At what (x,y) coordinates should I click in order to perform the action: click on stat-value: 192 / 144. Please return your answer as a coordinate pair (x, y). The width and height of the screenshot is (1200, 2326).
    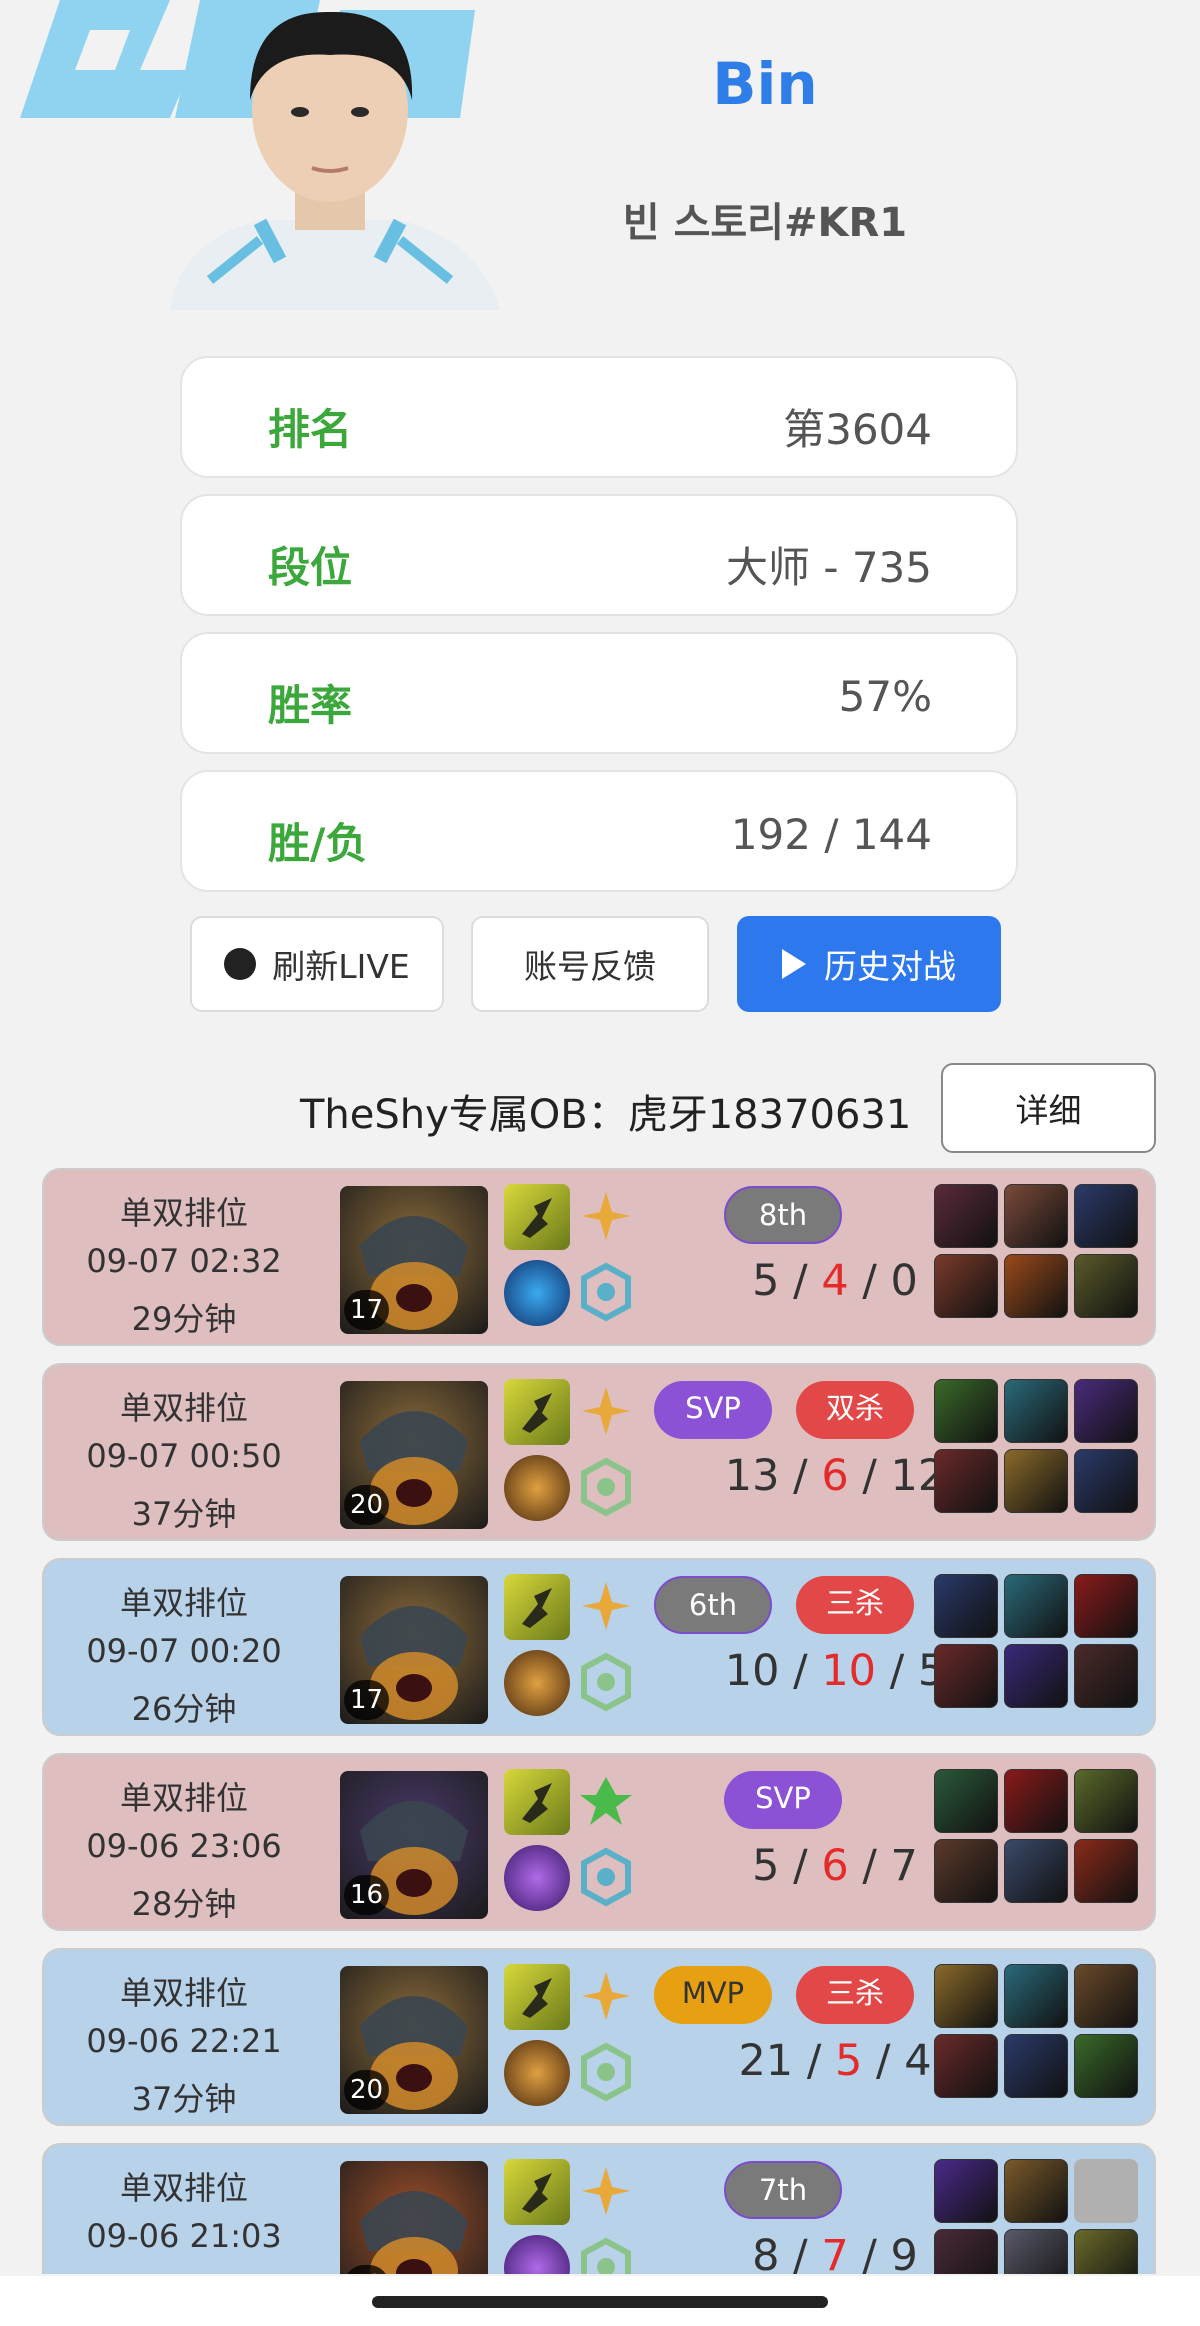
    Looking at the image, I should click on (831, 834).